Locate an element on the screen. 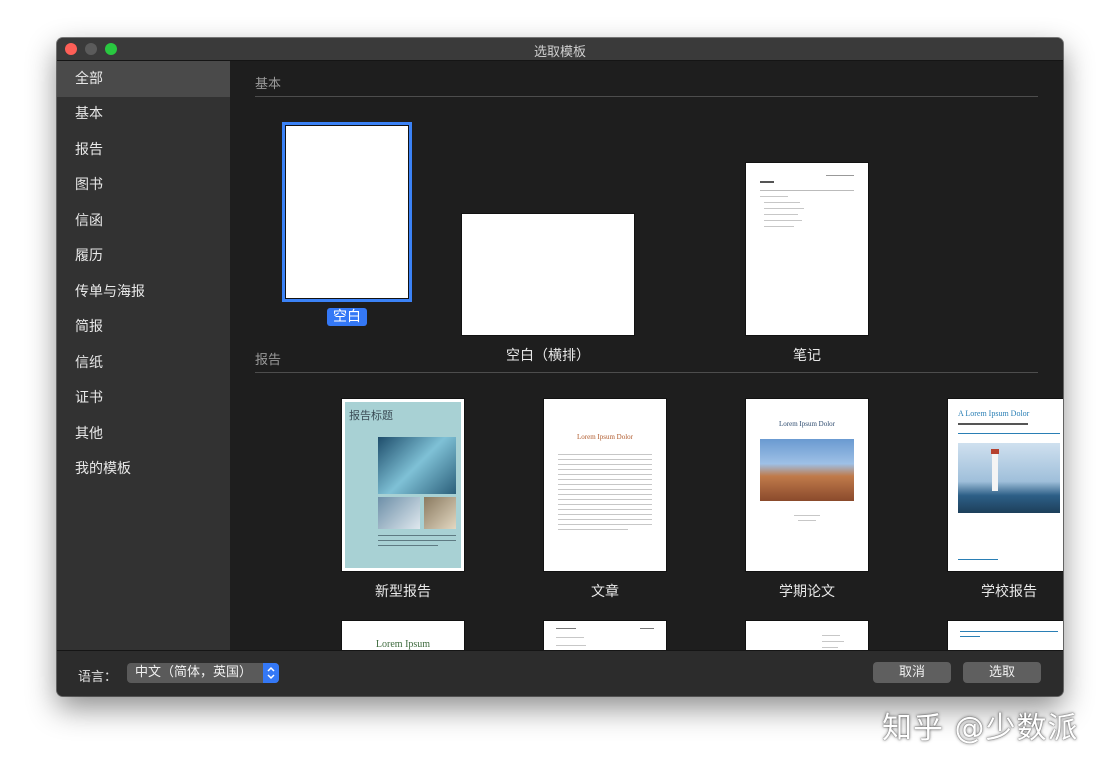 The image size is (1120, 772). chevron-up-down-icon is located at coordinates (271, 673).